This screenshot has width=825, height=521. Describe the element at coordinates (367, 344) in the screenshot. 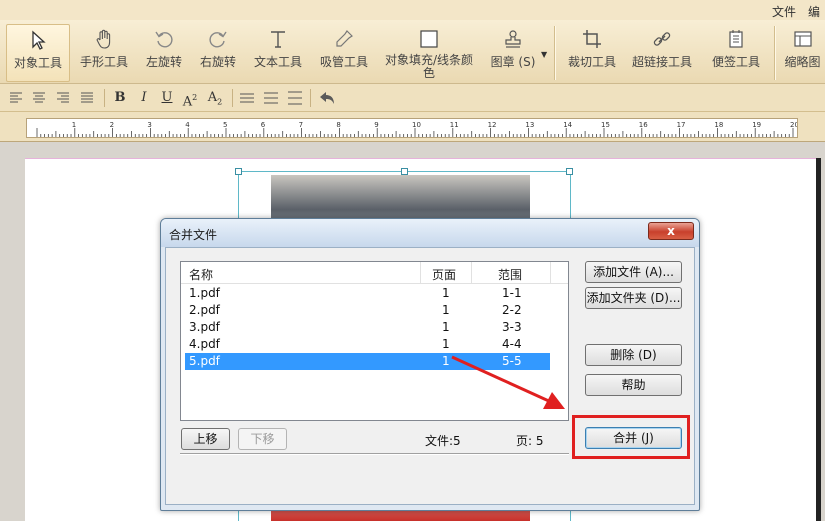

I see `file-row: 4.pdf 1 4-4` at that location.